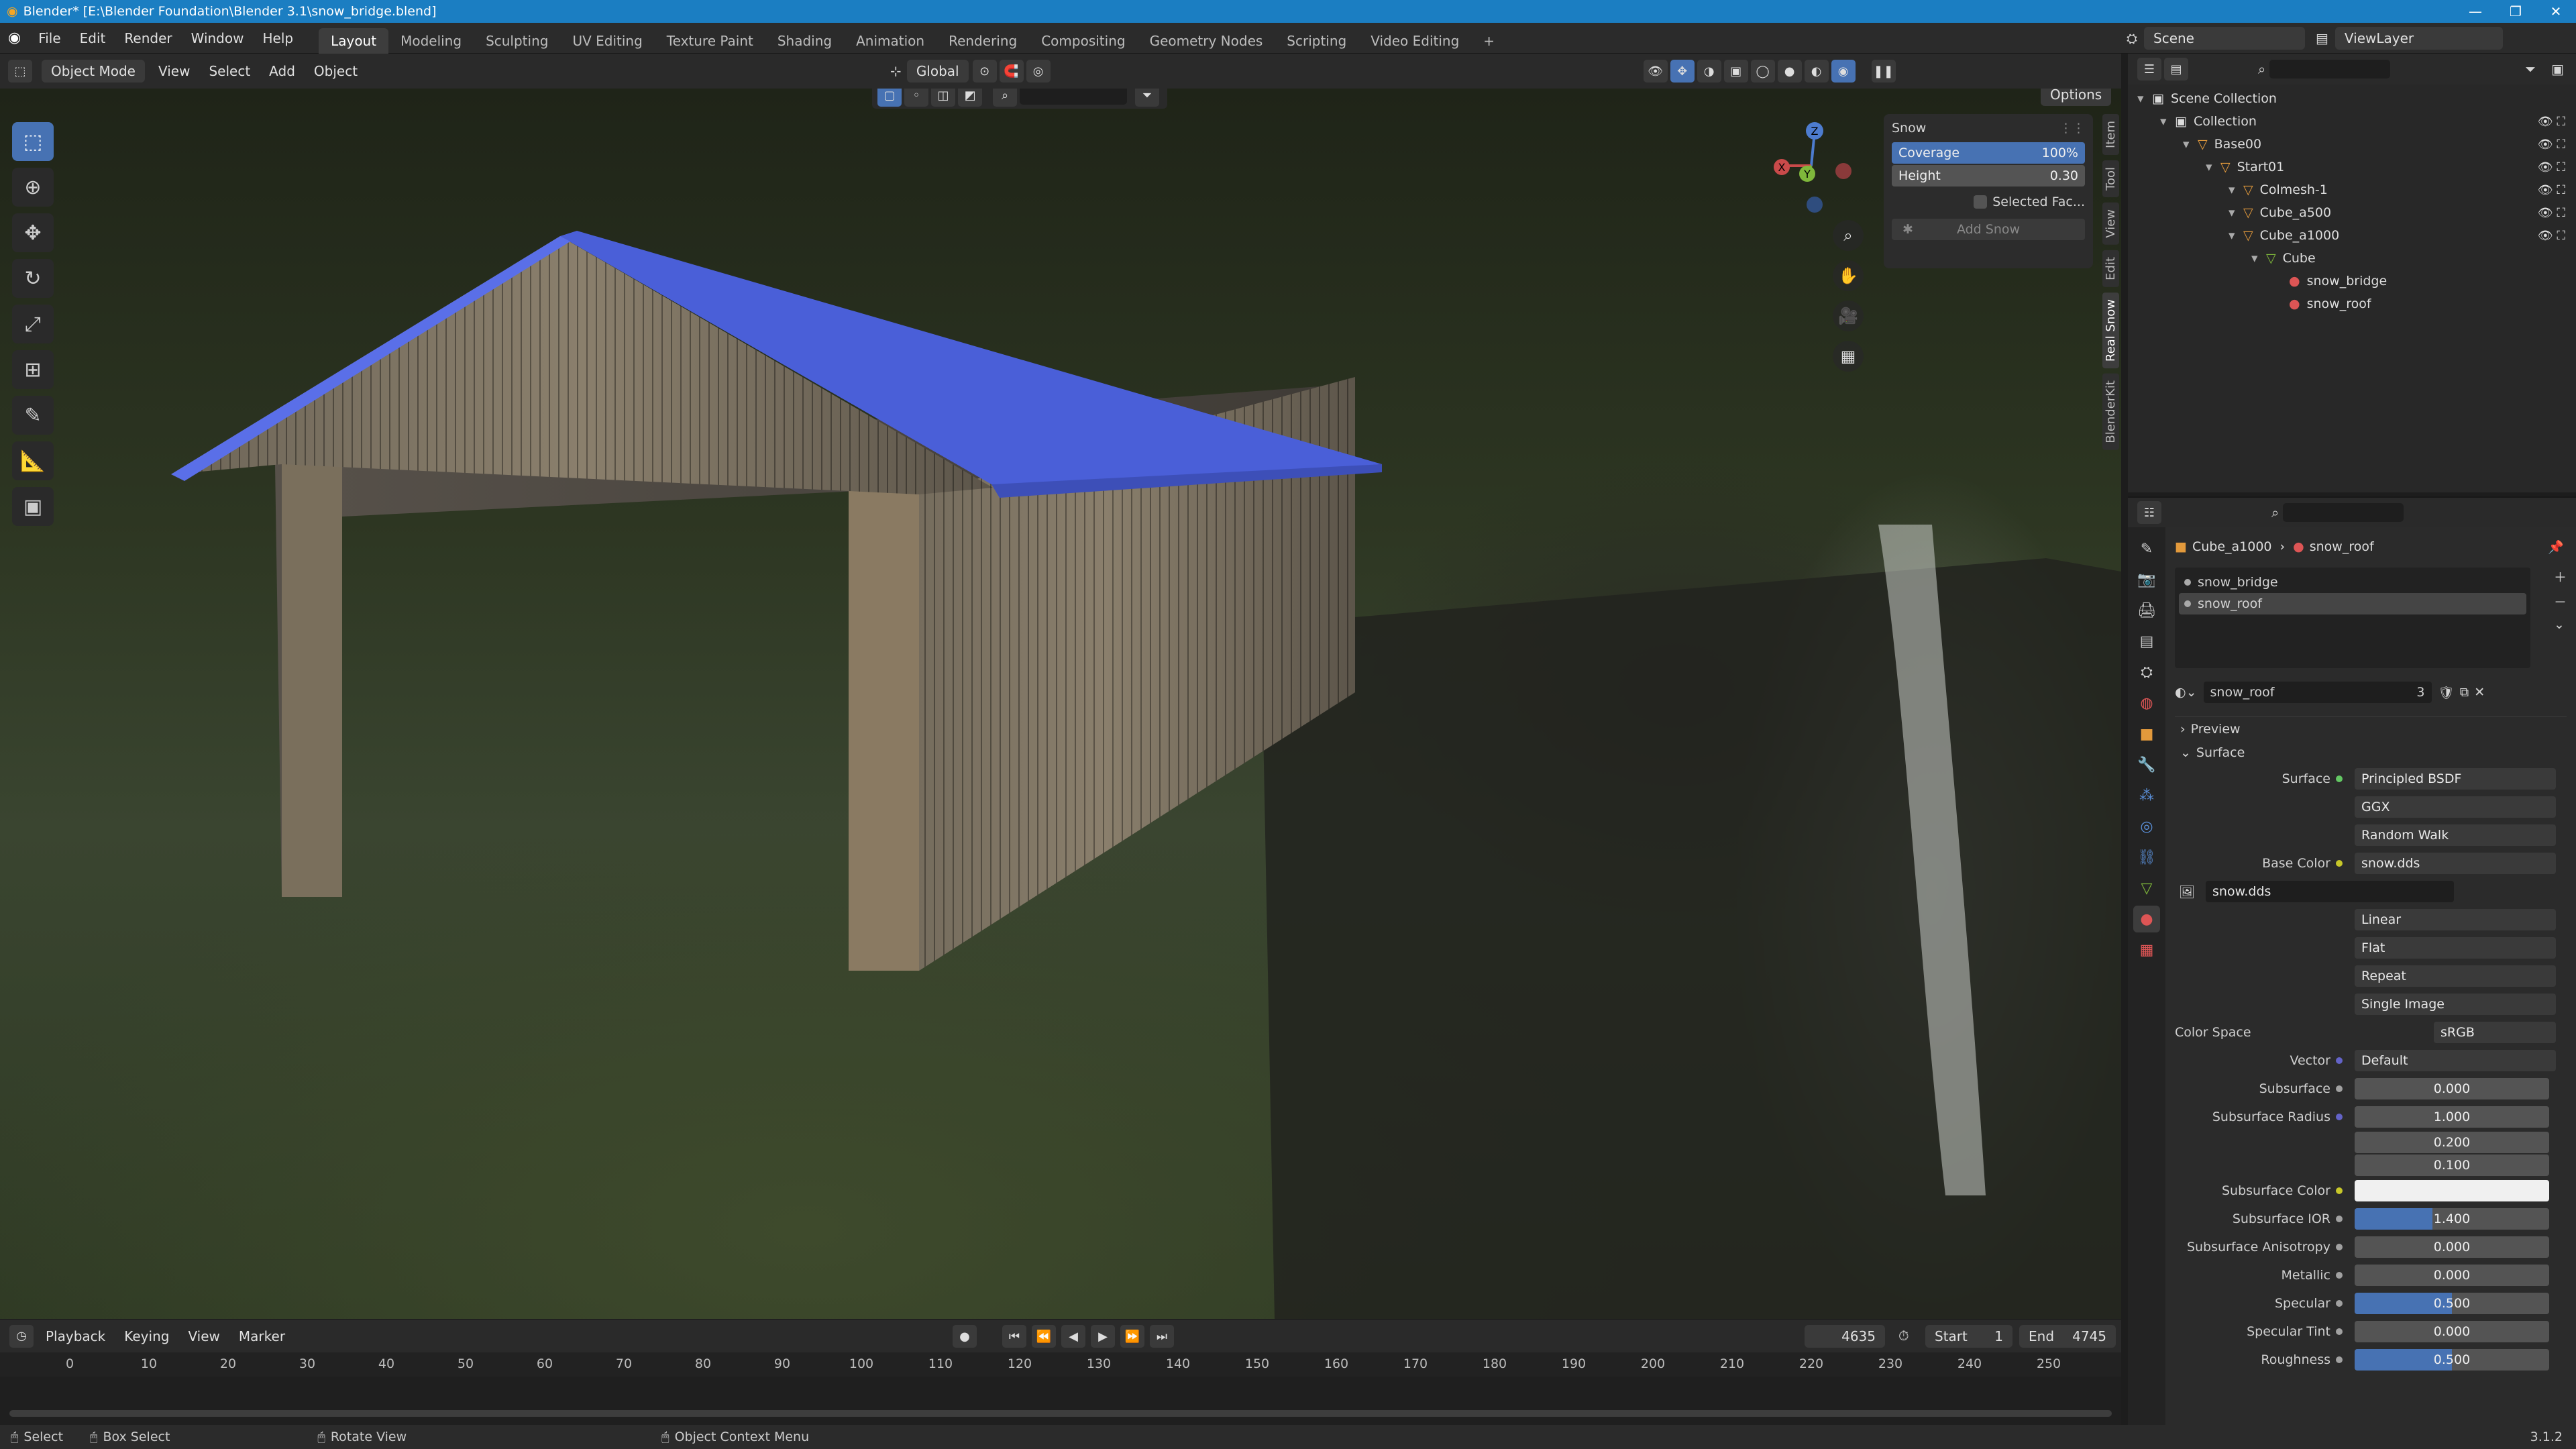 Image resolution: width=2576 pixels, height=1449 pixels. What do you see at coordinates (1103, 1336) in the screenshot?
I see `play-icon: ▶` at bounding box center [1103, 1336].